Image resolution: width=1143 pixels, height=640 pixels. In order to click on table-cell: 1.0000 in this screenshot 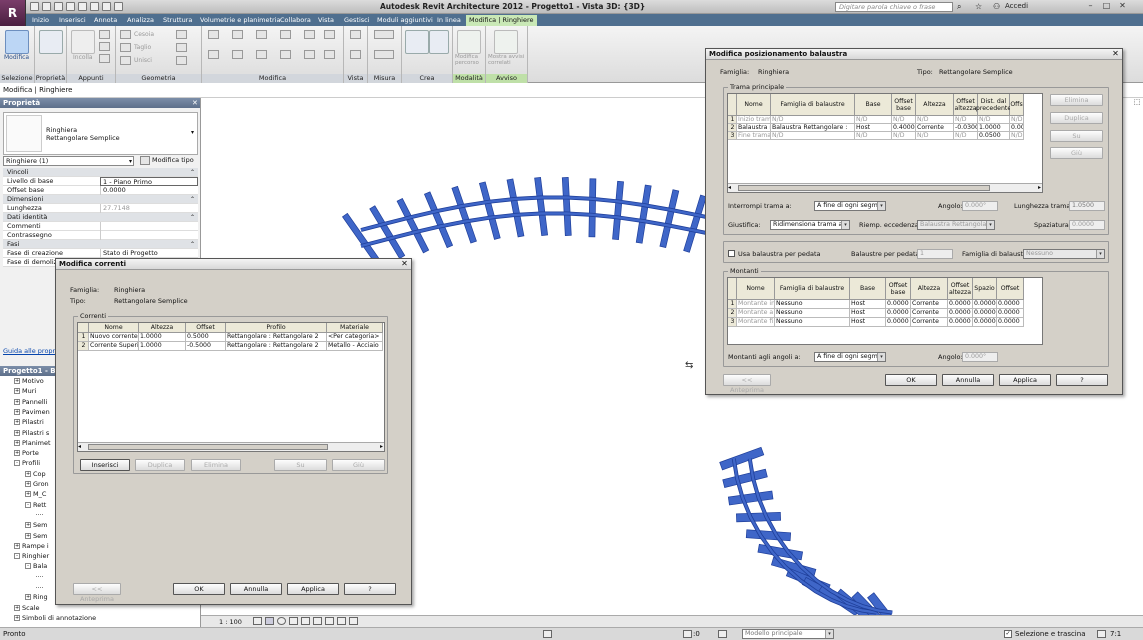, I will do `click(162, 337)`.